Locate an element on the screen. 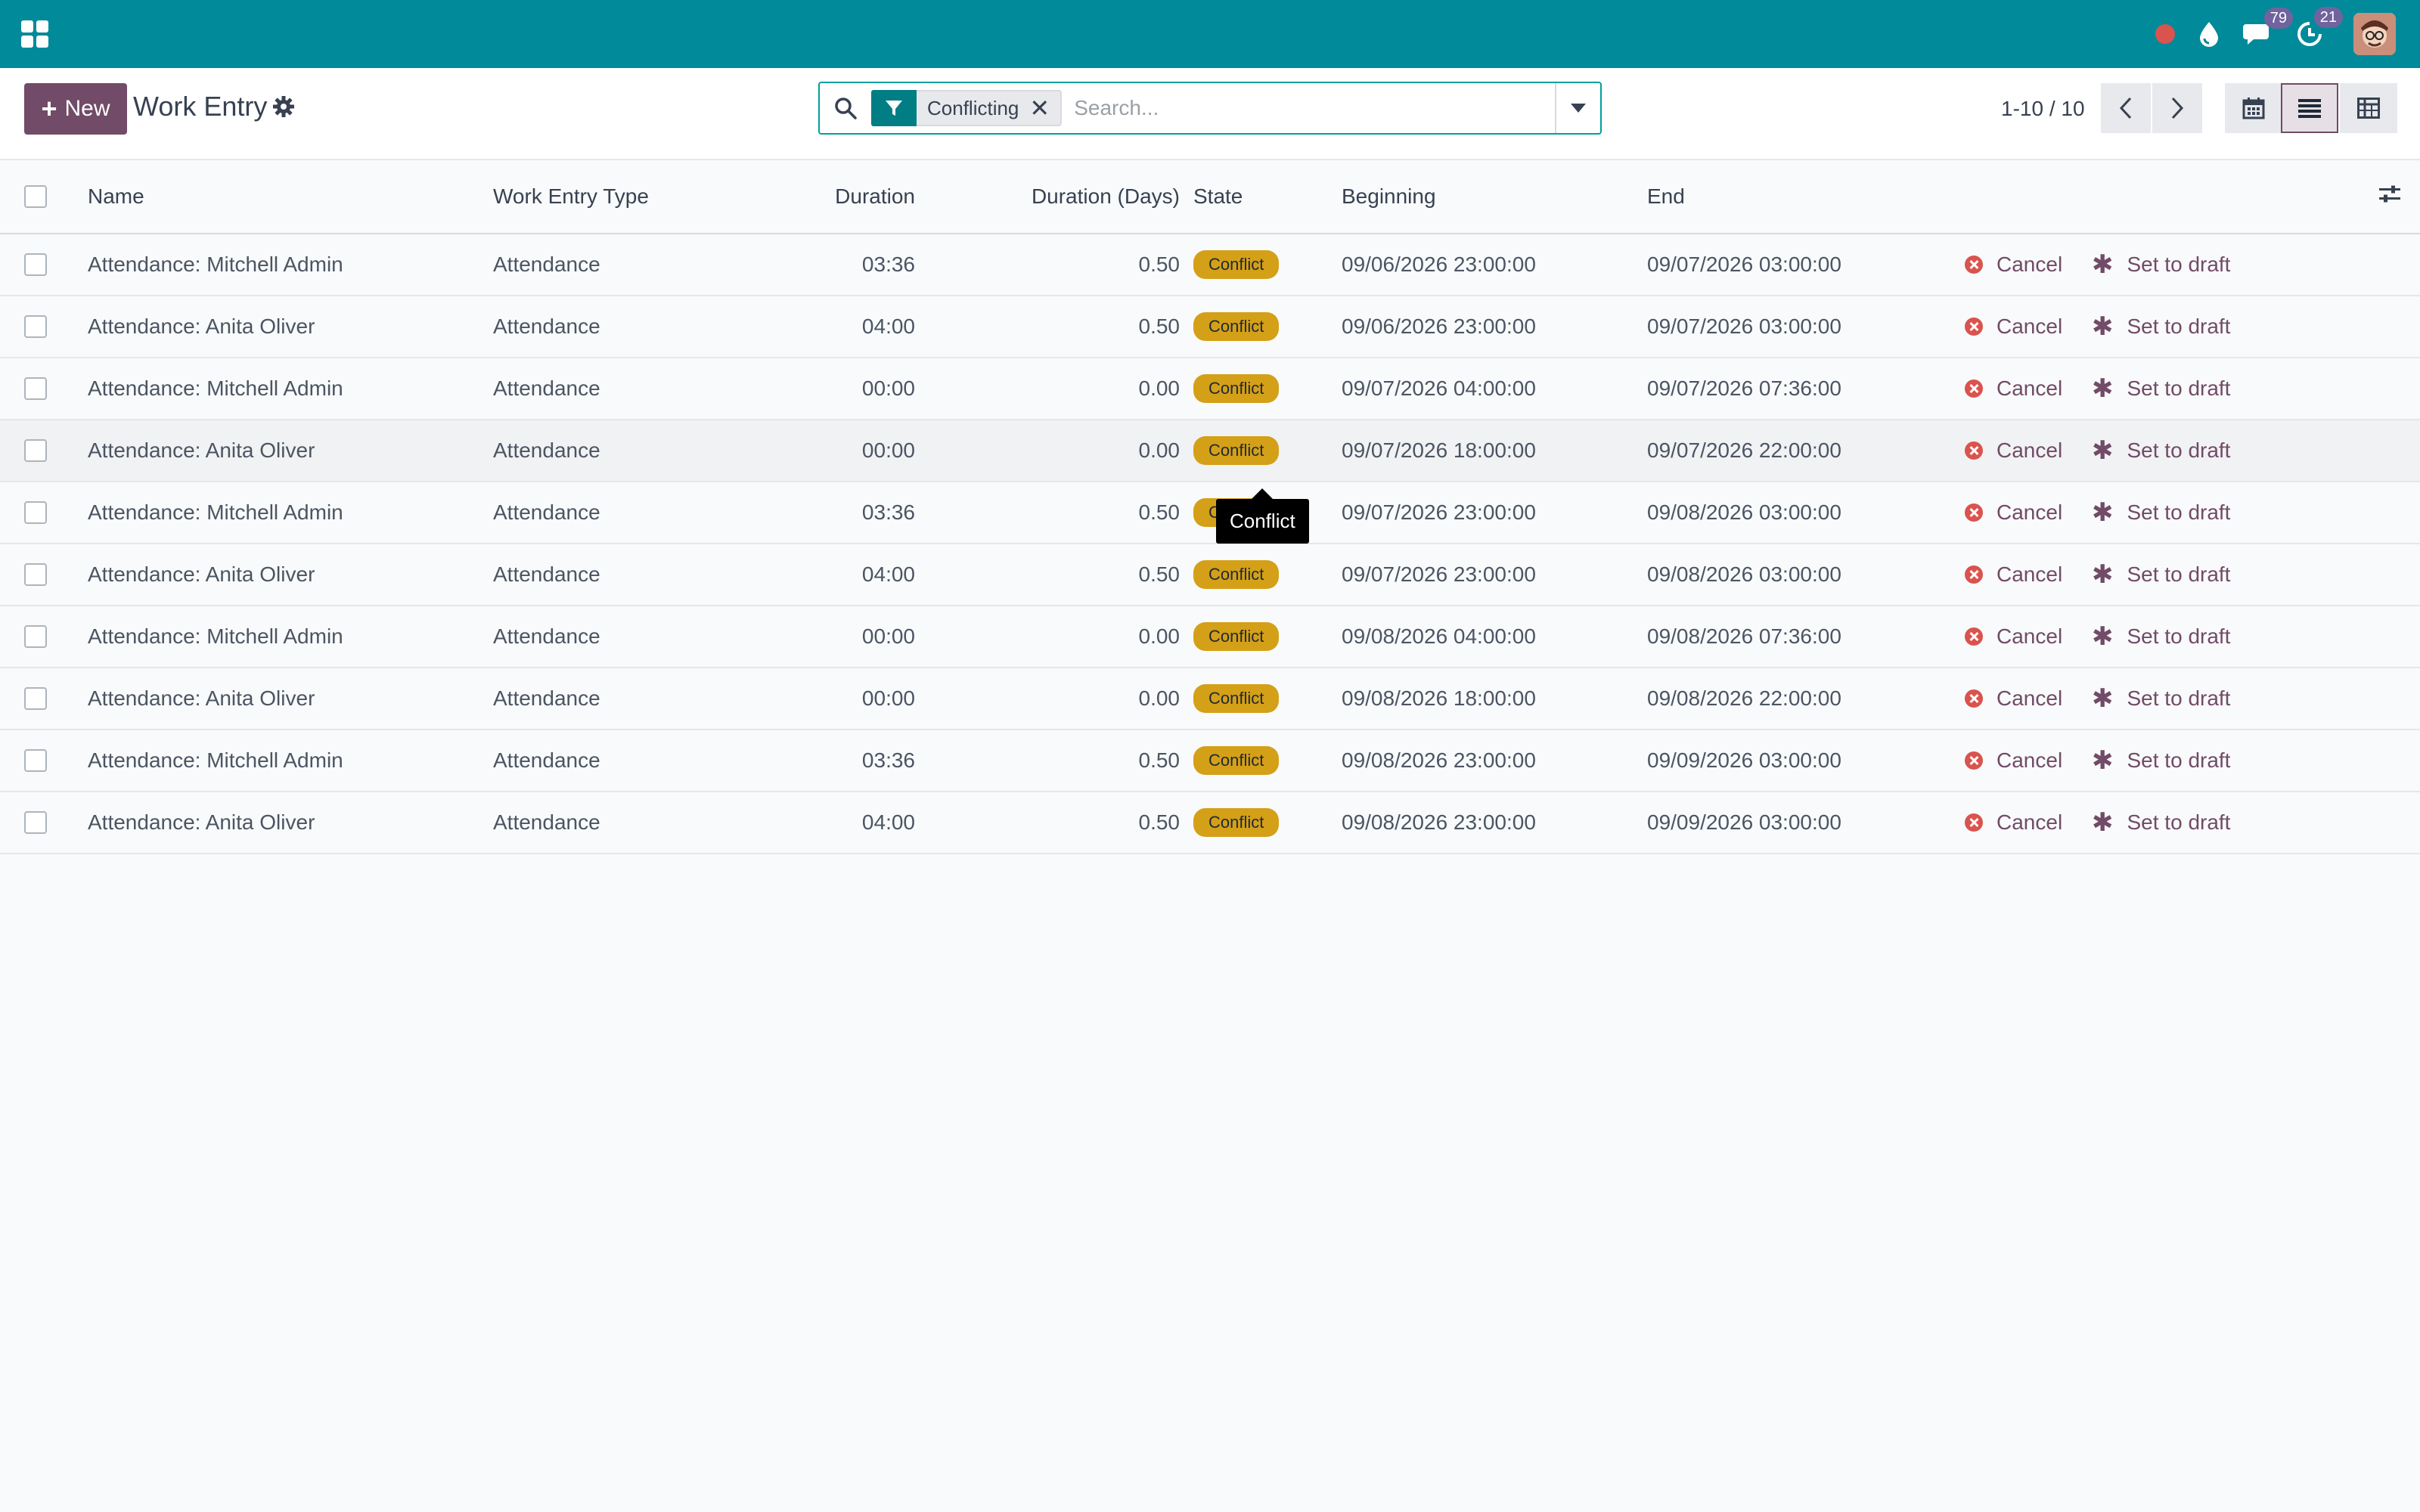 Image resolution: width=2420 pixels, height=1512 pixels. pager-previous-button is located at coordinates (2126, 108).